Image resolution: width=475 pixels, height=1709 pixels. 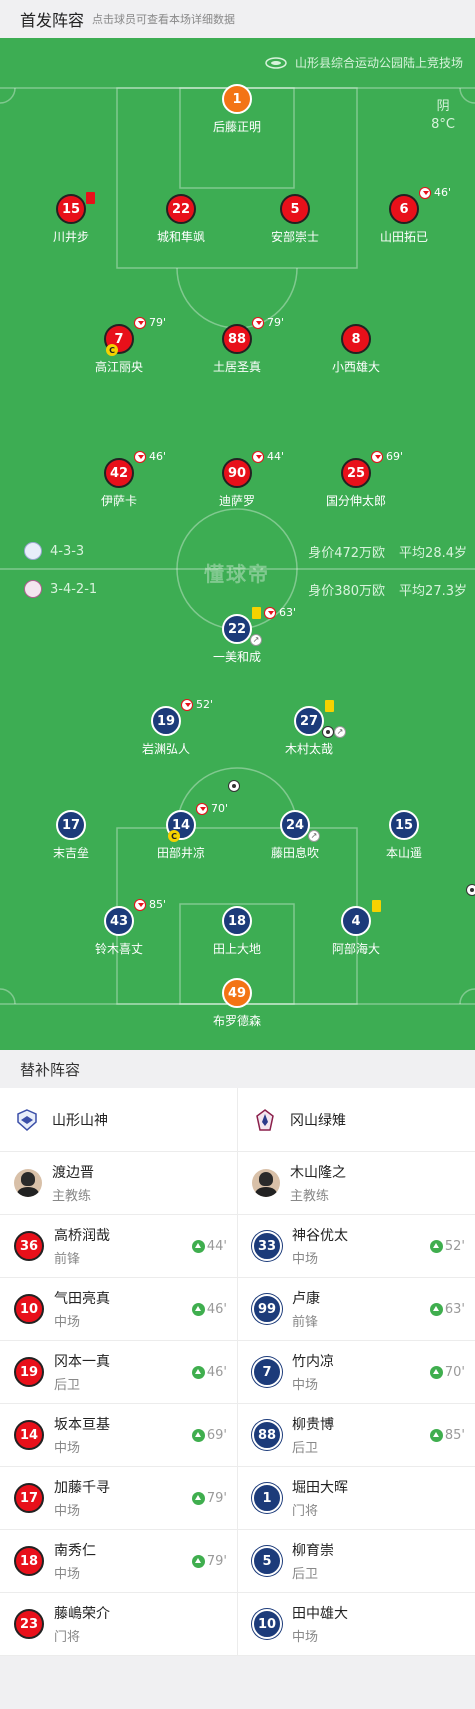 I want to click on sub-home: 17 加藤千寻 中场 79', so click(x=118, y=1498).